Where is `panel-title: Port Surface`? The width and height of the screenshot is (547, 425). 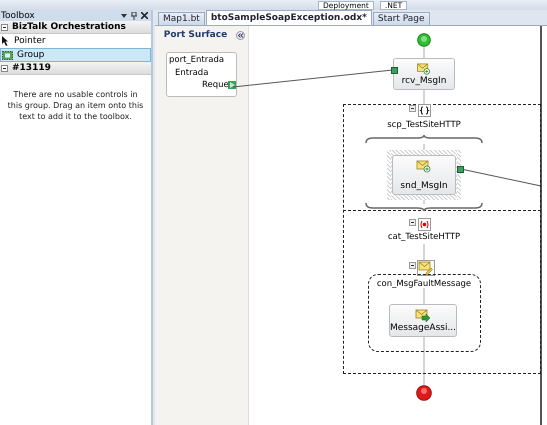 panel-title: Port Surface is located at coordinates (195, 35).